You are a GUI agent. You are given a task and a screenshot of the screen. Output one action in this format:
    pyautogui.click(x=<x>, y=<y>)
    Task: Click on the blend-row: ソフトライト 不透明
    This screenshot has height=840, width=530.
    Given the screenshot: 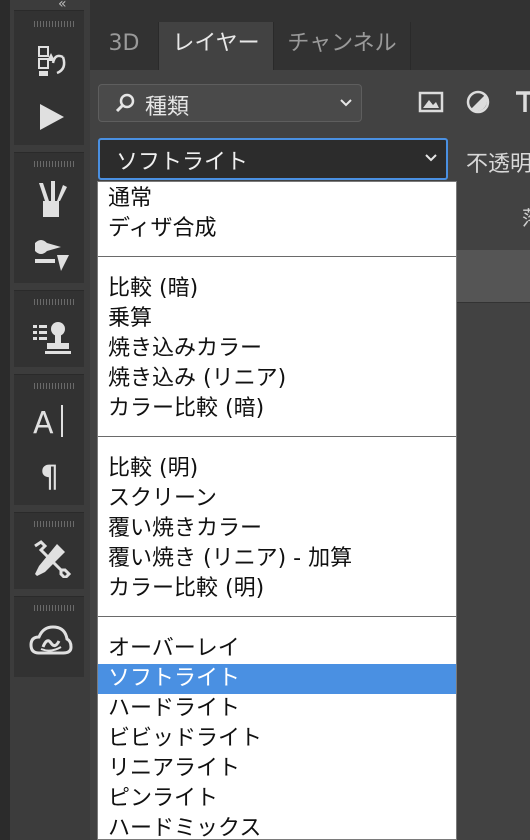 What is the action you would take?
    pyautogui.click(x=310, y=159)
    